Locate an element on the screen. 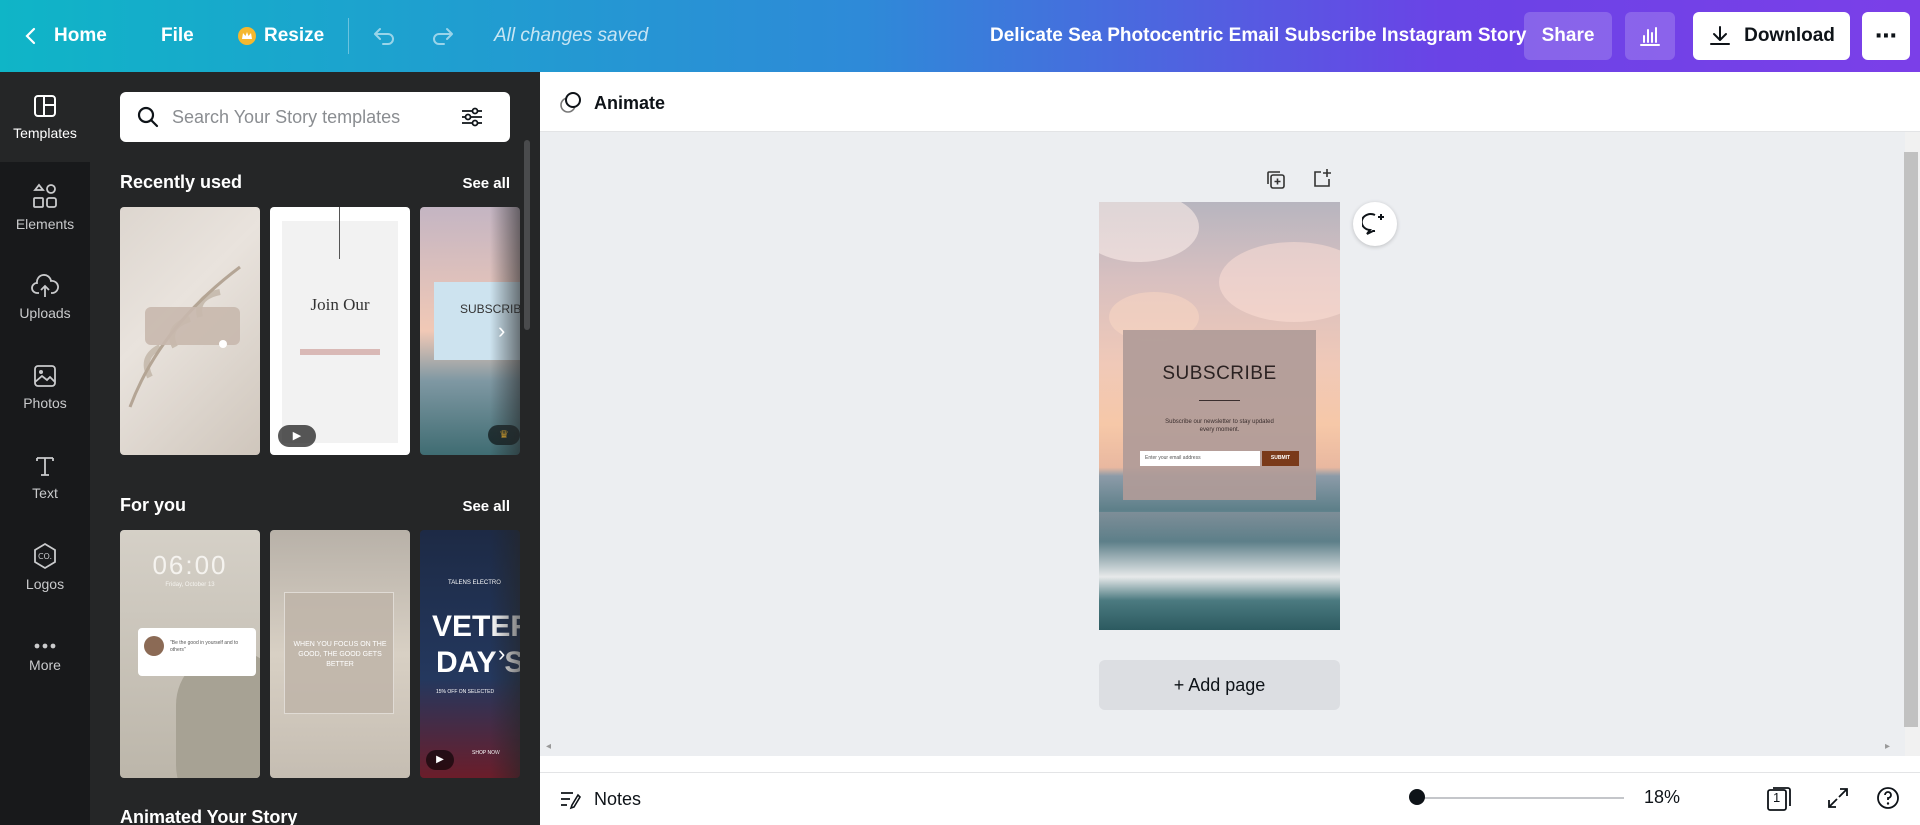  save-status: All changes saved is located at coordinates (571, 35).